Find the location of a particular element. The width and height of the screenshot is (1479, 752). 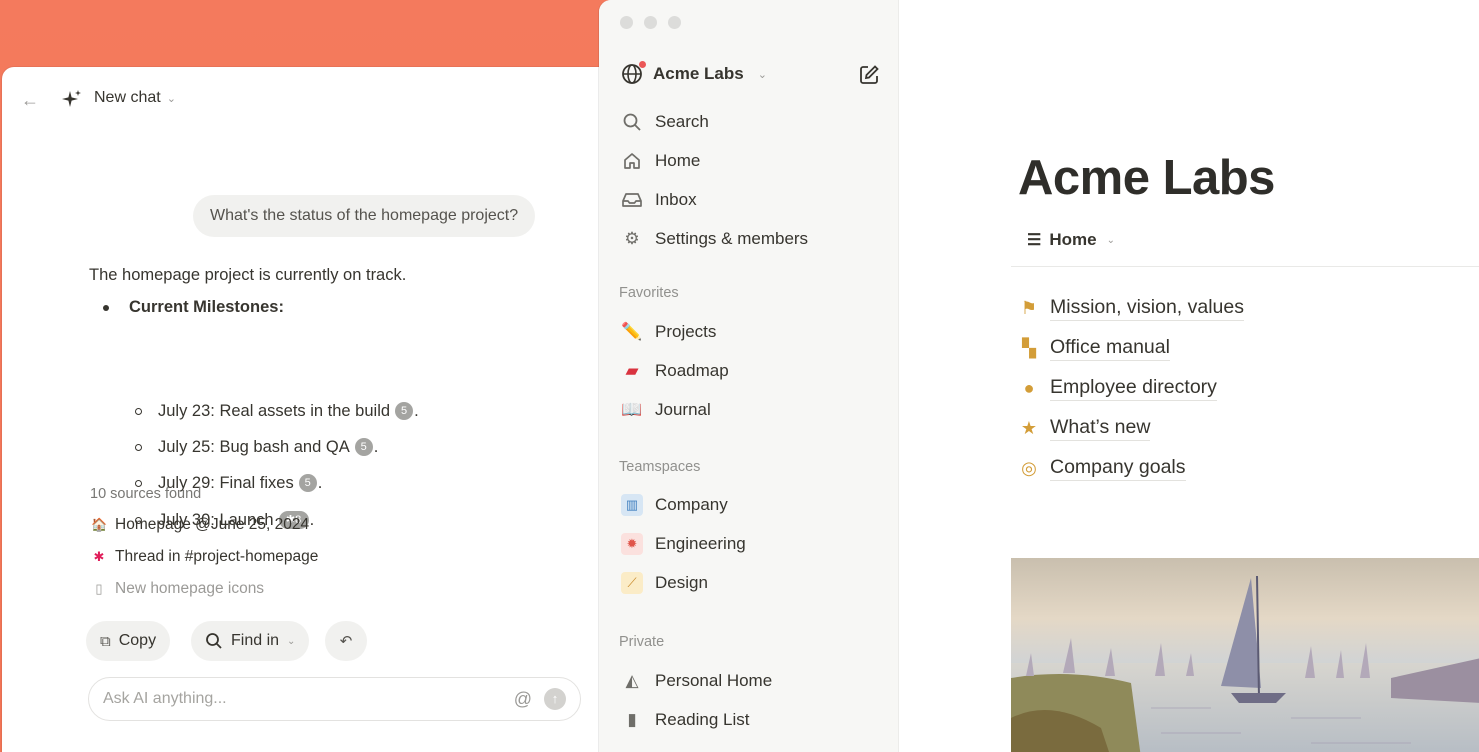

page-link-office-manual: ▚ Office manual is located at coordinates (1094, 348).